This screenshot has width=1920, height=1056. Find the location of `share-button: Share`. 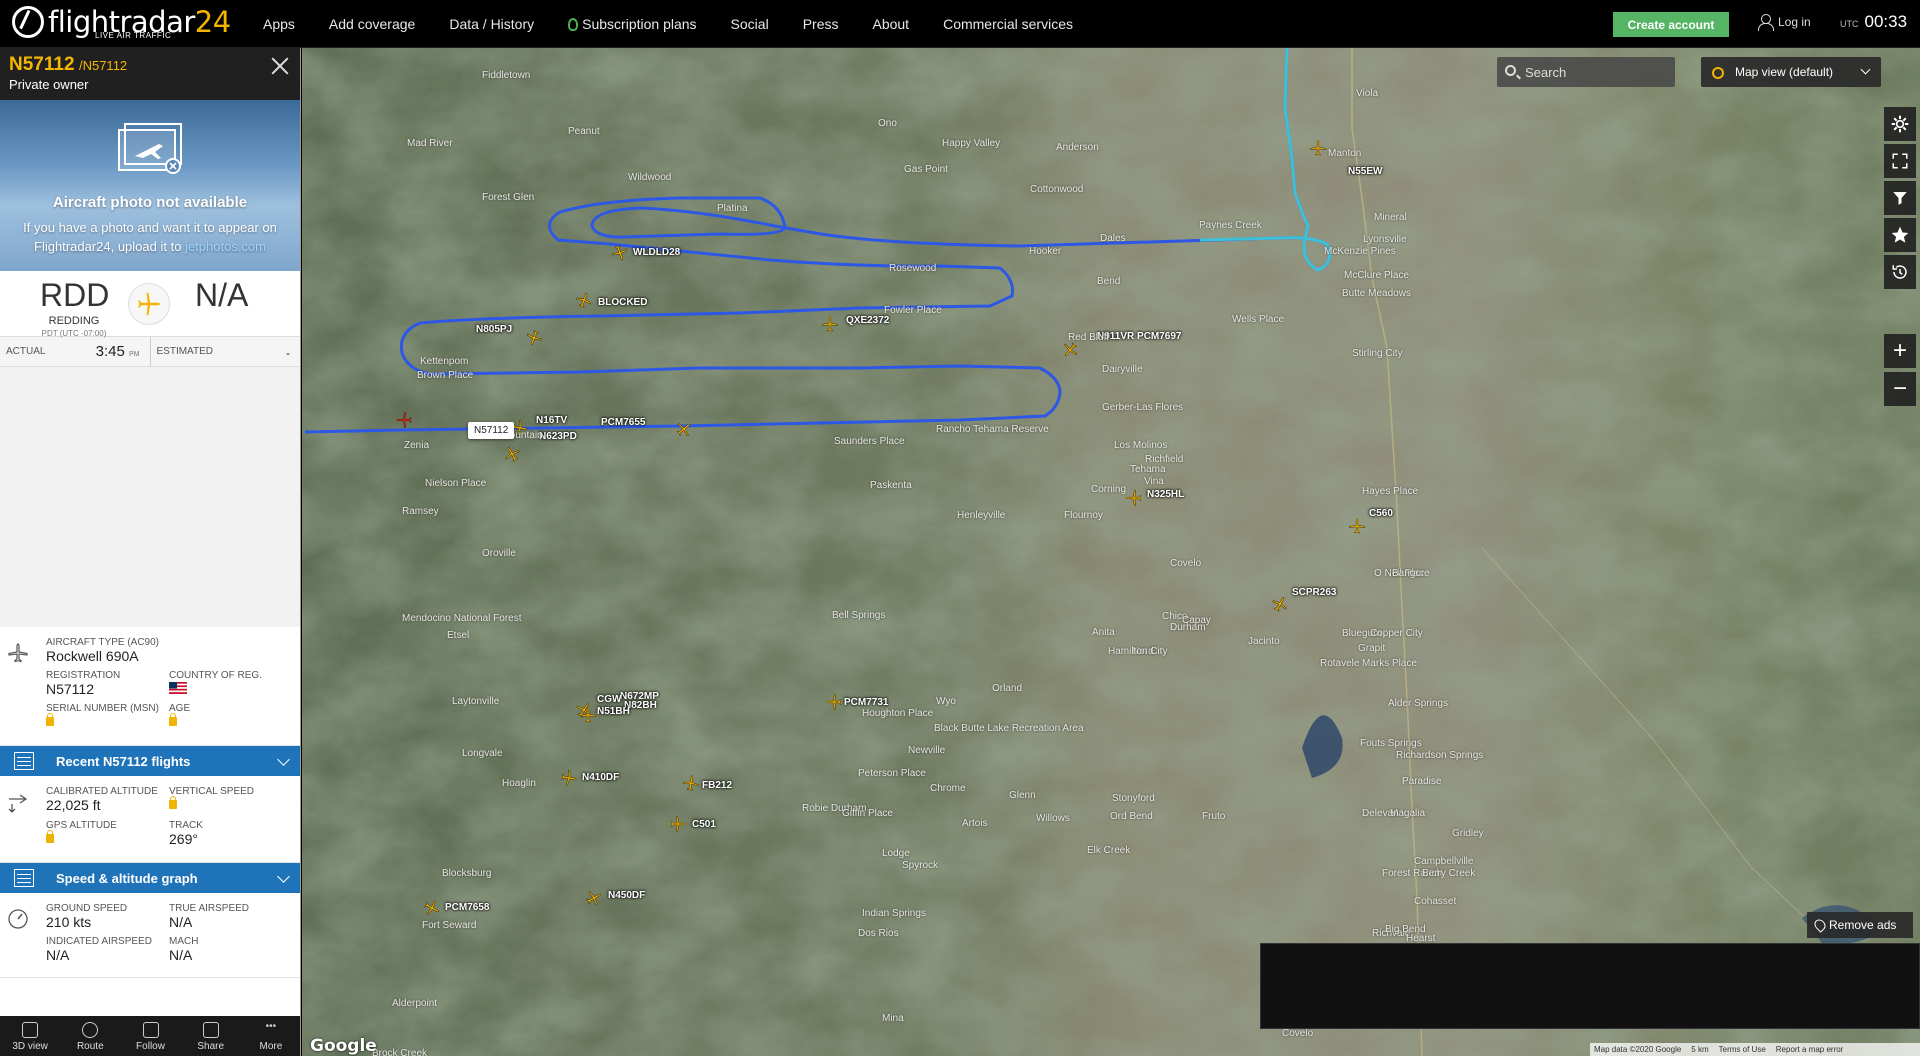

share-button: Share is located at coordinates (211, 1036).